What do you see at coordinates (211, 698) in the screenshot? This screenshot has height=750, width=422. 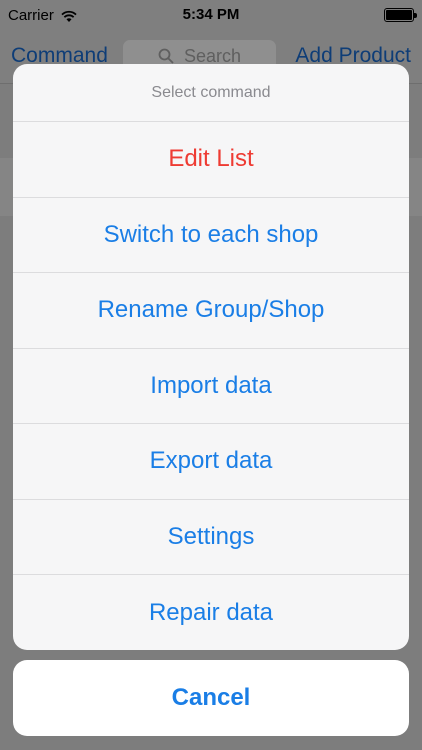 I see `cancel-button: Cancel` at bounding box center [211, 698].